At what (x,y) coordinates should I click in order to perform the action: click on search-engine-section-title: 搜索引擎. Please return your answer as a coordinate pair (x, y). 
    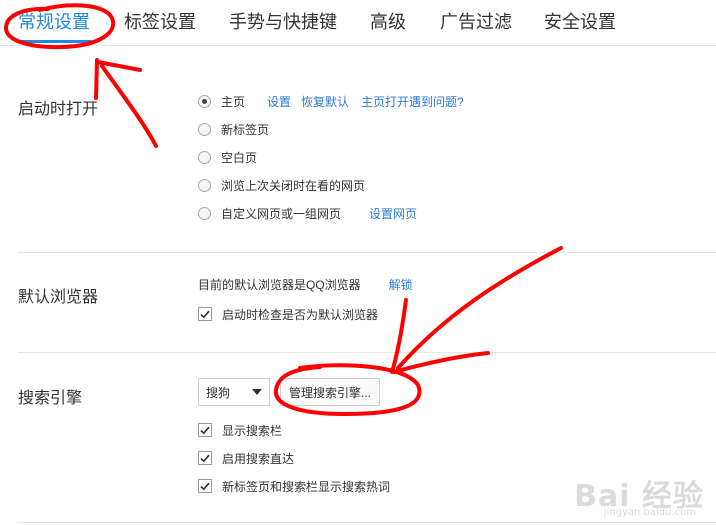
    Looking at the image, I should click on (50, 398).